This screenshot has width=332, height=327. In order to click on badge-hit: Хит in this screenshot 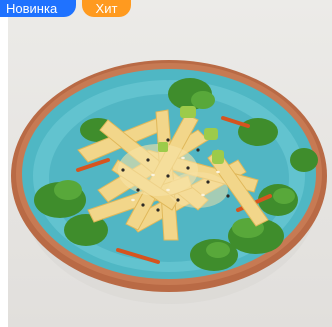, I will do `click(106, 8)`.